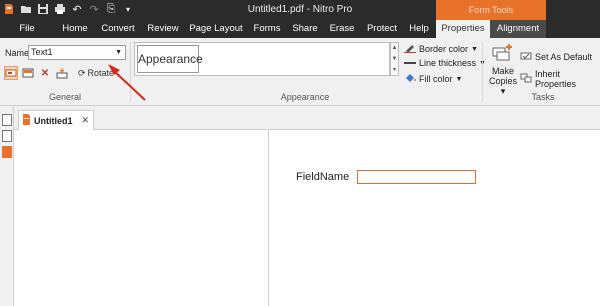 Image resolution: width=600 pixels, height=306 pixels. What do you see at coordinates (305, 29) in the screenshot?
I see `tab-share: Share` at bounding box center [305, 29].